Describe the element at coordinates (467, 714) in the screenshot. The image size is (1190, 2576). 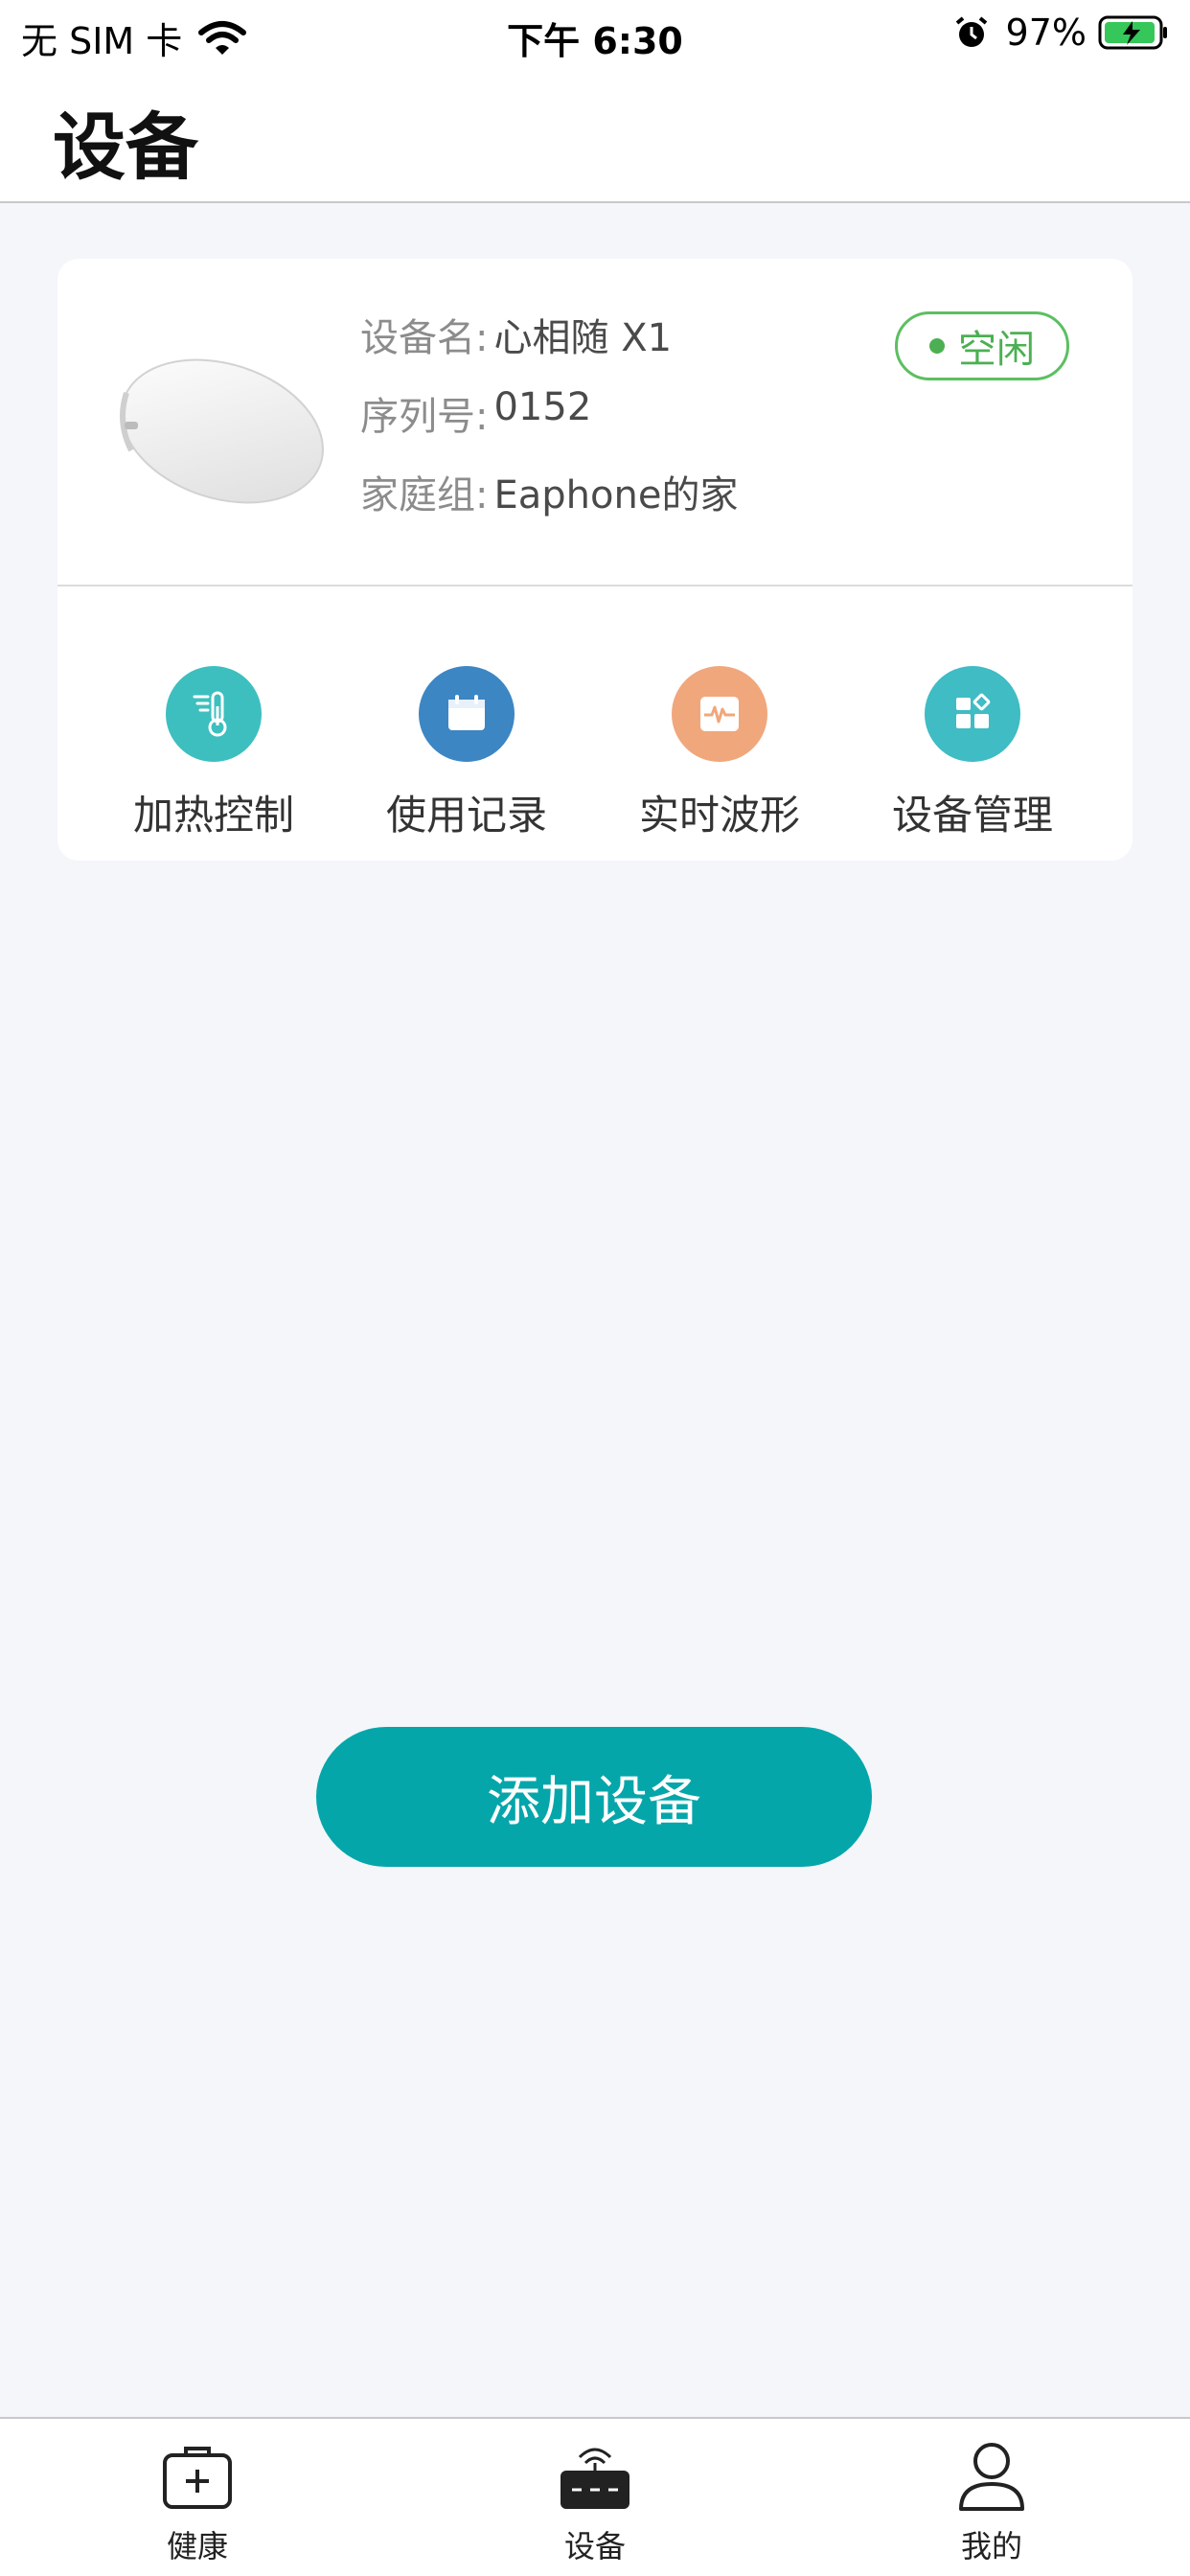
I see `calendar-icon` at that location.